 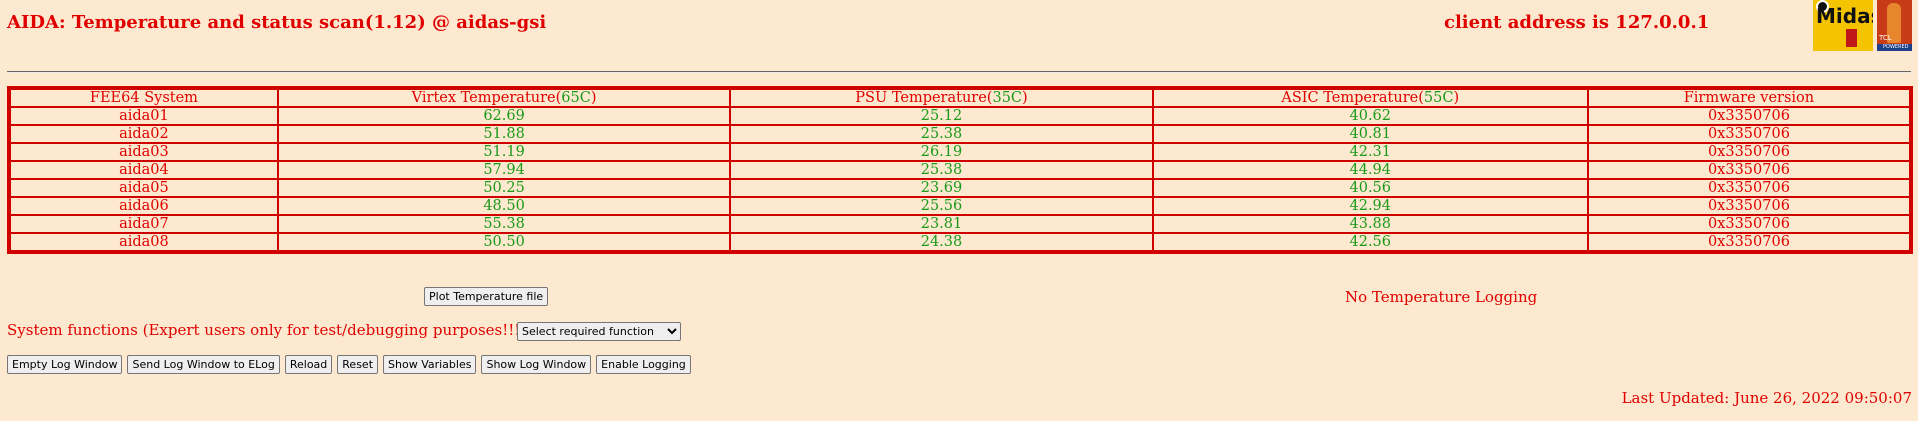 What do you see at coordinates (486, 296) in the screenshot?
I see `plot-temperature-button: Plot Temperature file` at bounding box center [486, 296].